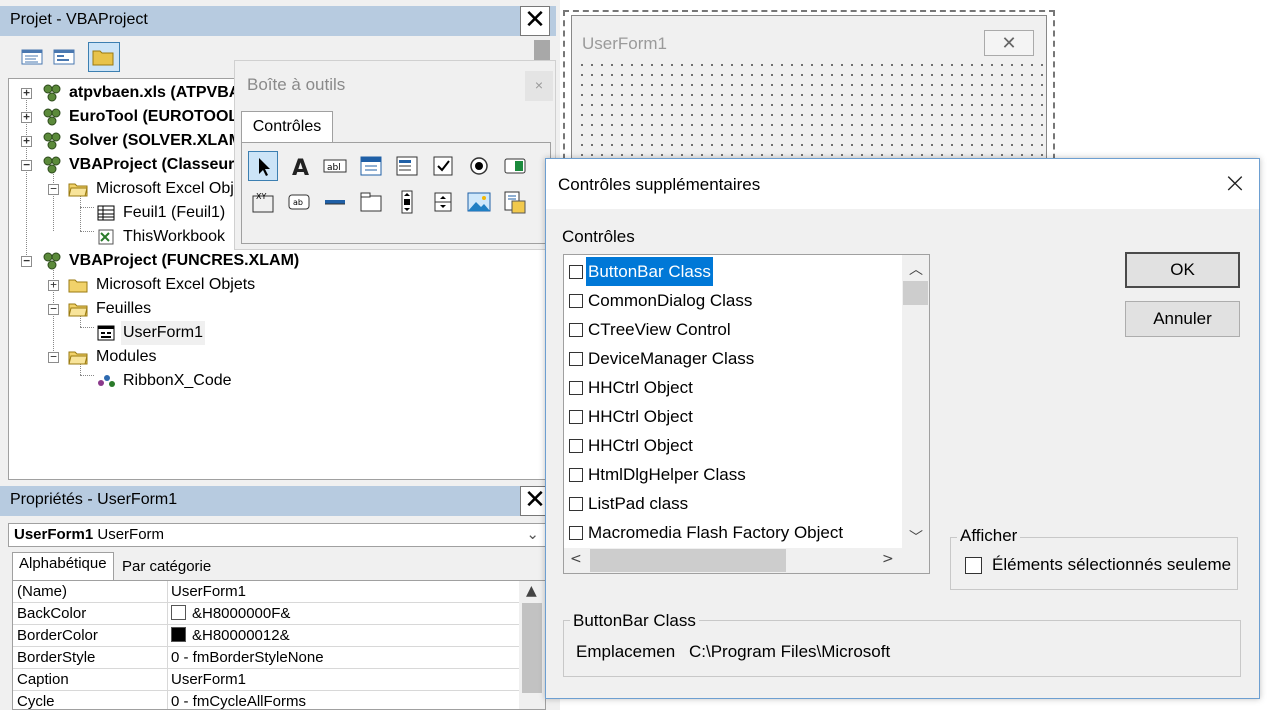  I want to click on checkbox-icon, so click(443, 166).